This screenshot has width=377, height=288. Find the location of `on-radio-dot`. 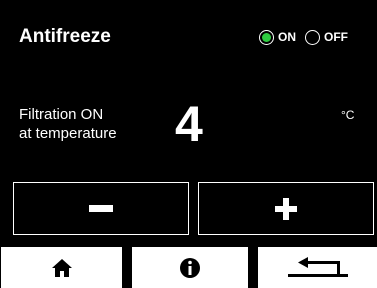

on-radio-dot is located at coordinates (266, 37).